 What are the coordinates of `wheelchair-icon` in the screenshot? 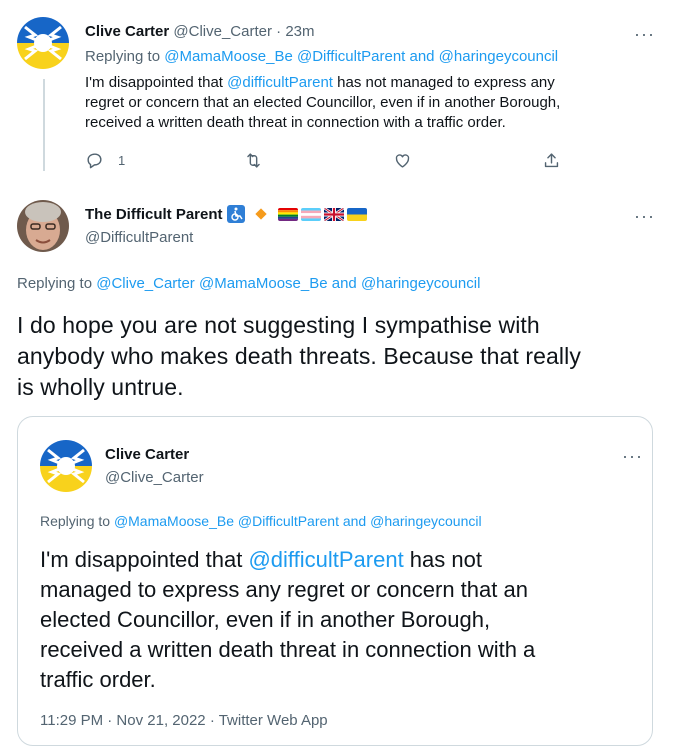 It's located at (235, 214).